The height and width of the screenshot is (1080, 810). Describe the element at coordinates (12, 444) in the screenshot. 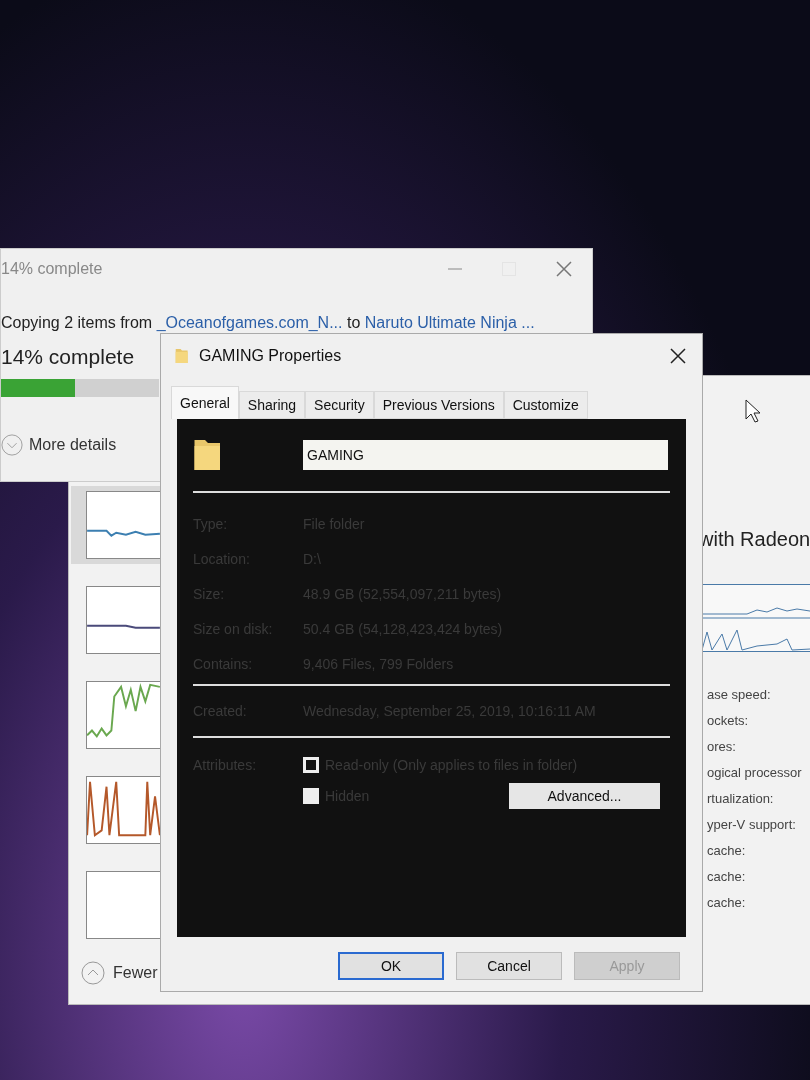

I see `chevron-down-icon` at that location.